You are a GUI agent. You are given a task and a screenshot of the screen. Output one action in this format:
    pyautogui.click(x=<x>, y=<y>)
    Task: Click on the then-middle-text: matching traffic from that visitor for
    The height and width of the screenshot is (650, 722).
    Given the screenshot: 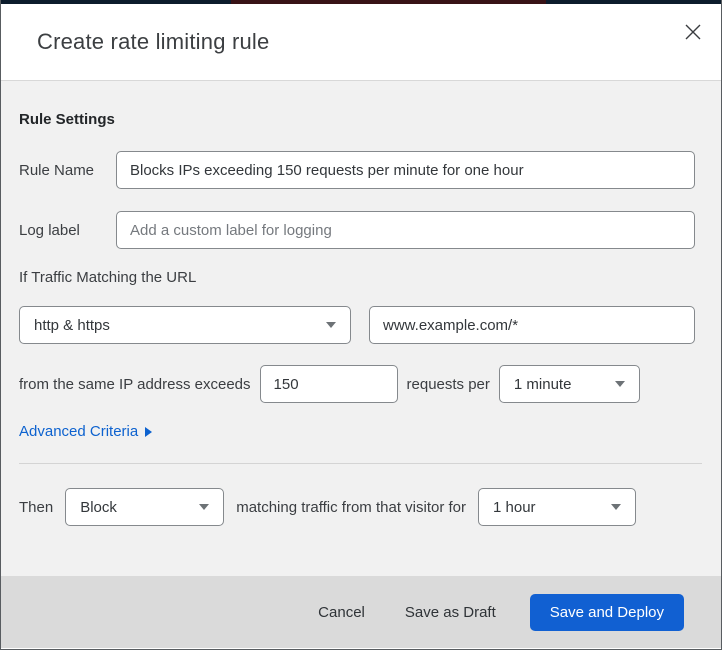 What is the action you would take?
    pyautogui.click(x=351, y=507)
    